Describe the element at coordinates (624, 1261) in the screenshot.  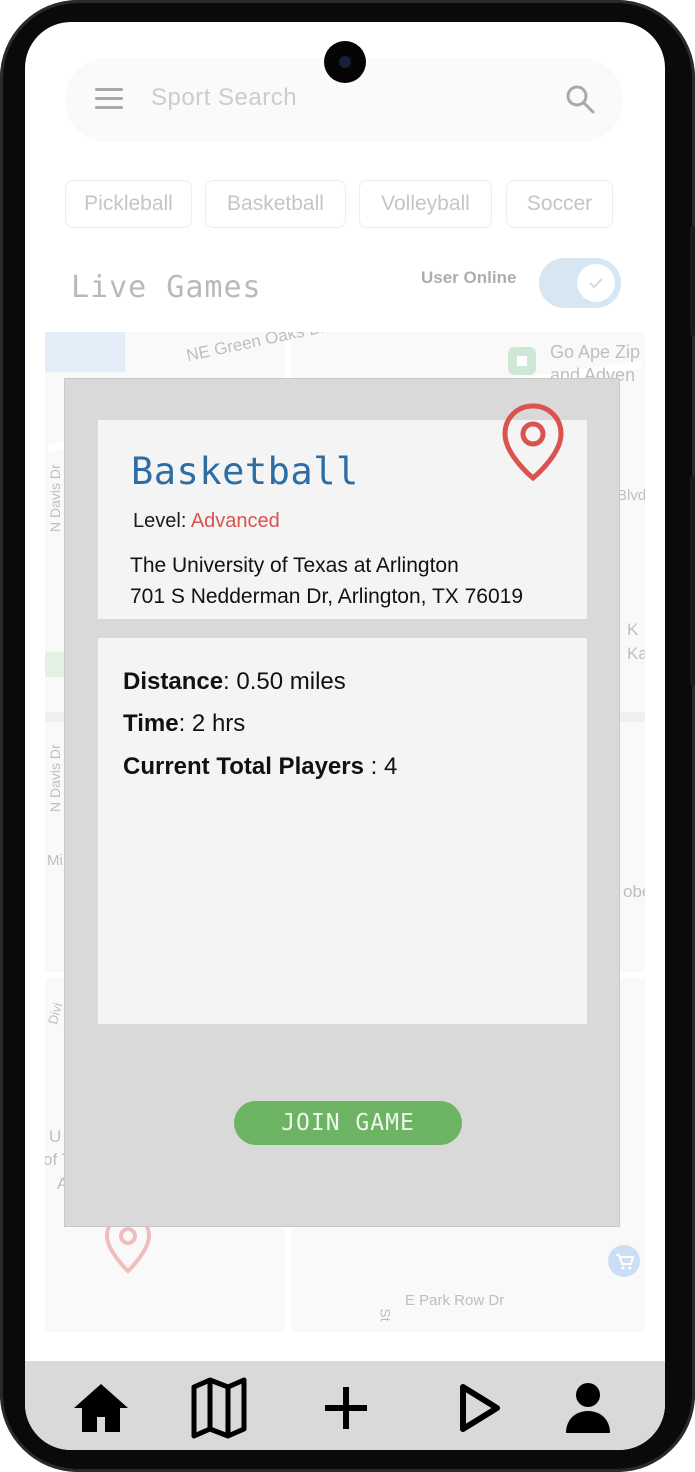
I see `shopping-cart-icon` at that location.